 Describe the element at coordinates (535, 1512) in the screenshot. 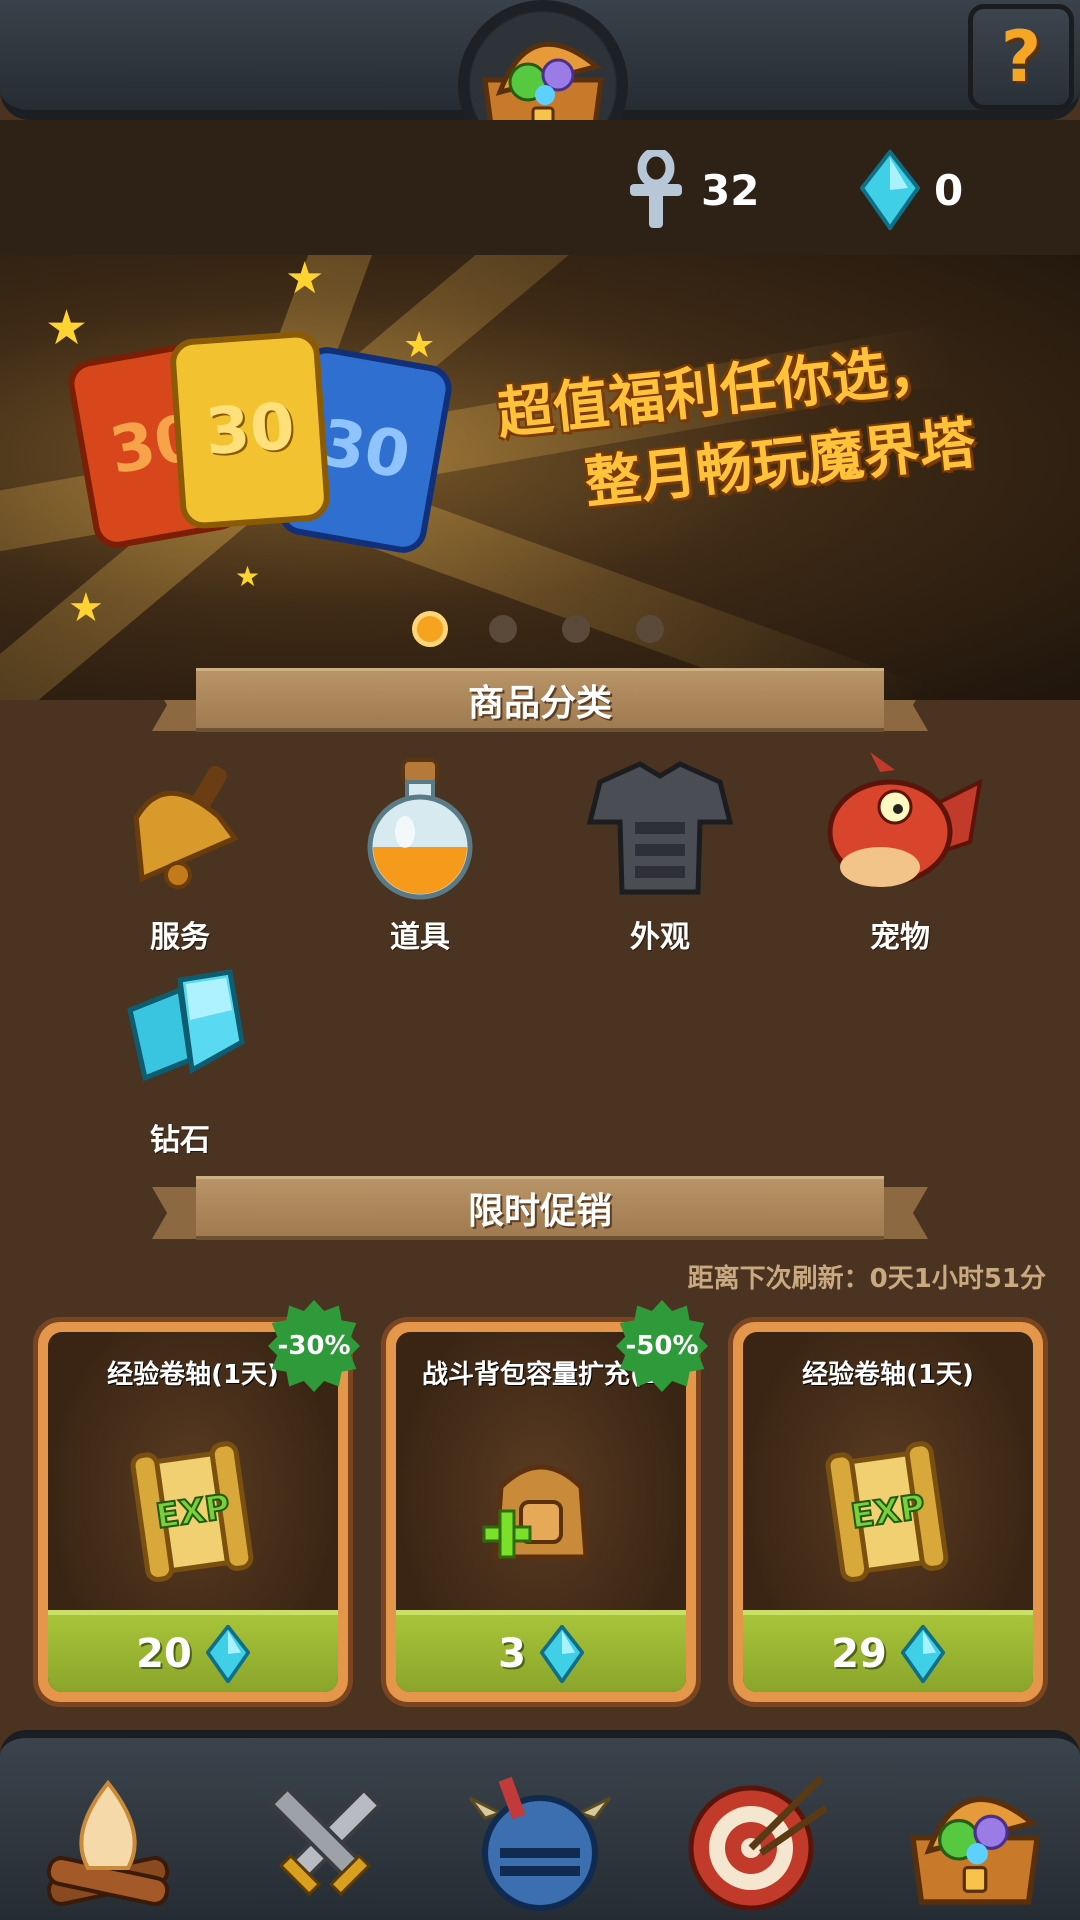

I see `backpack-plus-icon` at that location.